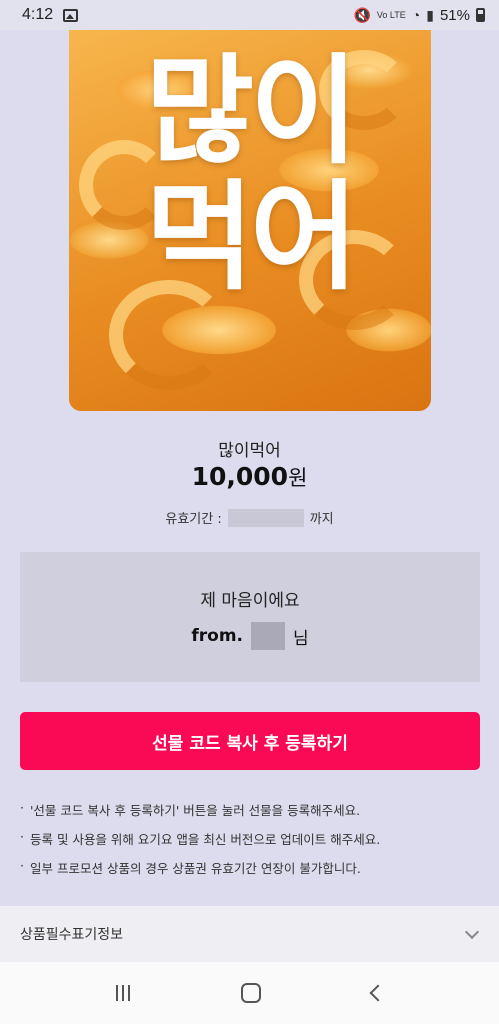 Image resolution: width=499 pixels, height=1024 pixels. Describe the element at coordinates (255, 838) in the screenshot. I see `notice-item: 등록 및 사용을 위해 요기요 앱을 최신 버전으로 업데이트 해주세요.` at that location.